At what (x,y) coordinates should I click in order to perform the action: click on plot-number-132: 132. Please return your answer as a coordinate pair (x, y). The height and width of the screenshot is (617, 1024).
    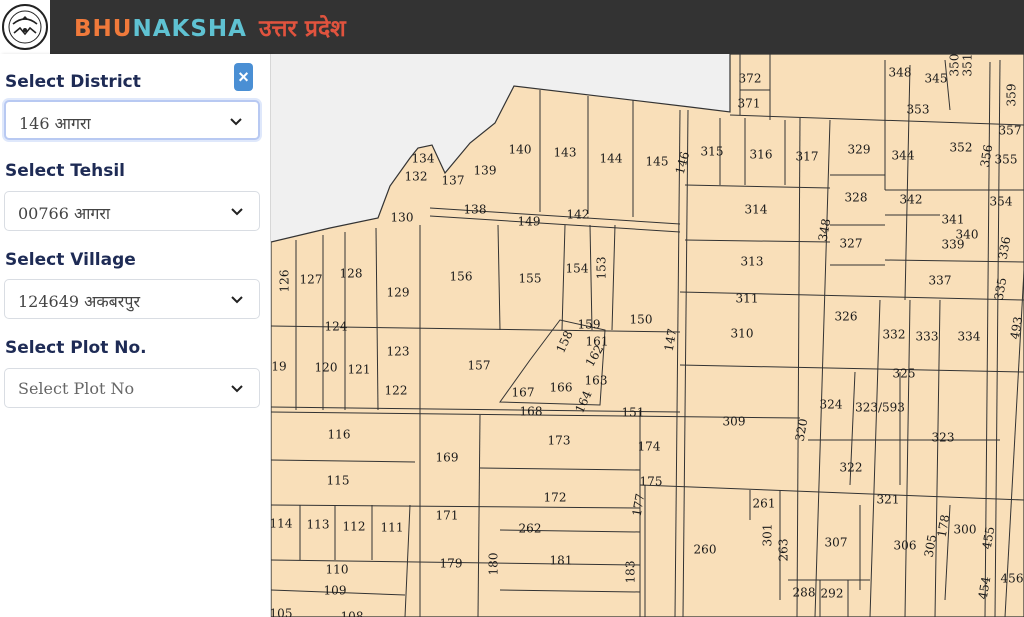
    Looking at the image, I should click on (416, 177).